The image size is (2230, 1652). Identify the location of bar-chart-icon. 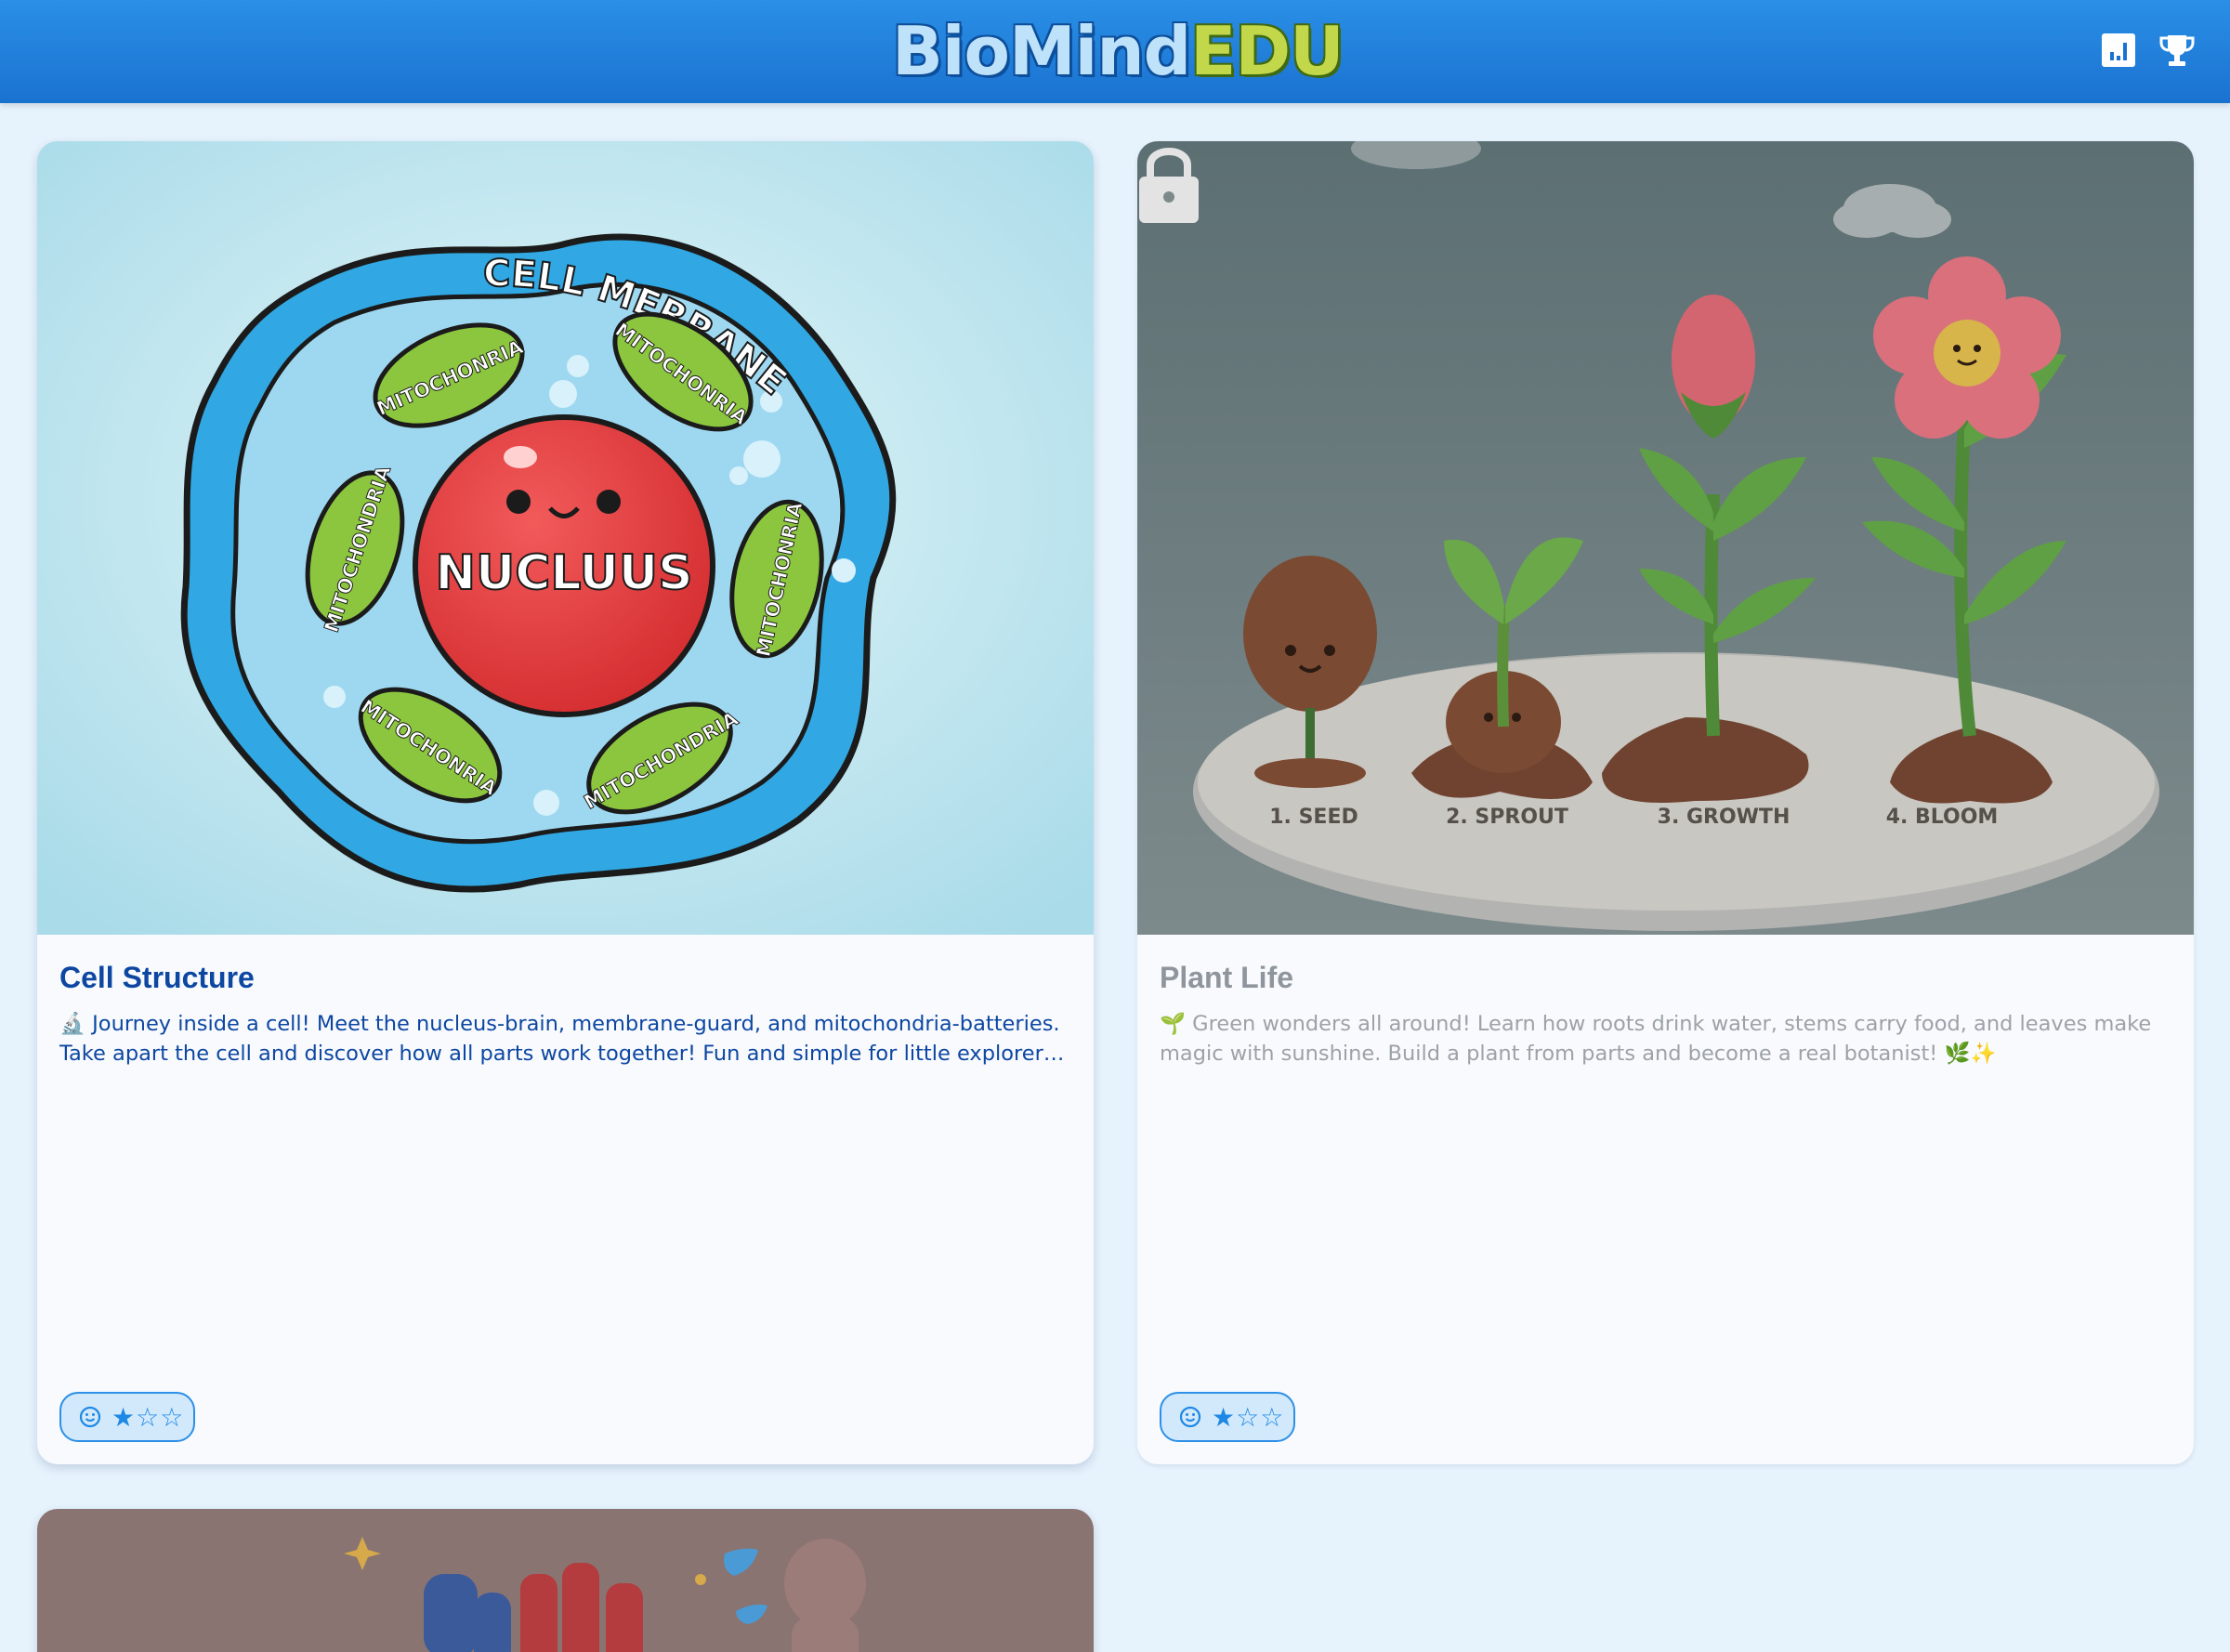
(2118, 50).